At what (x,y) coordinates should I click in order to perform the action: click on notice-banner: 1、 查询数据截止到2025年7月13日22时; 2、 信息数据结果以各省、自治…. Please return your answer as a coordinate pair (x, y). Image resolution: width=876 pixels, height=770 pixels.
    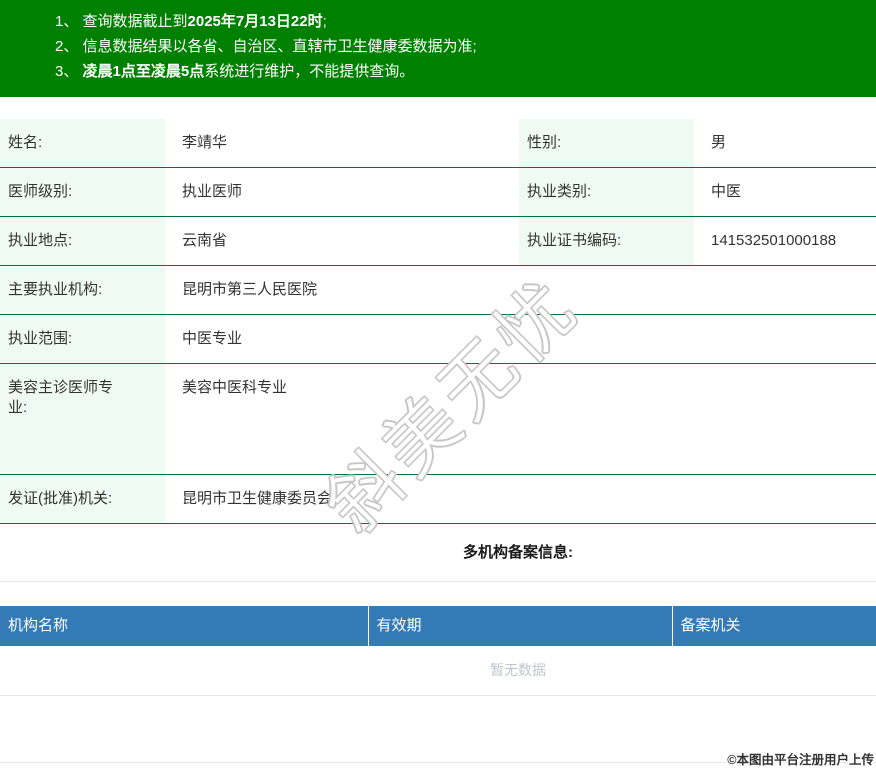
    Looking at the image, I should click on (438, 48).